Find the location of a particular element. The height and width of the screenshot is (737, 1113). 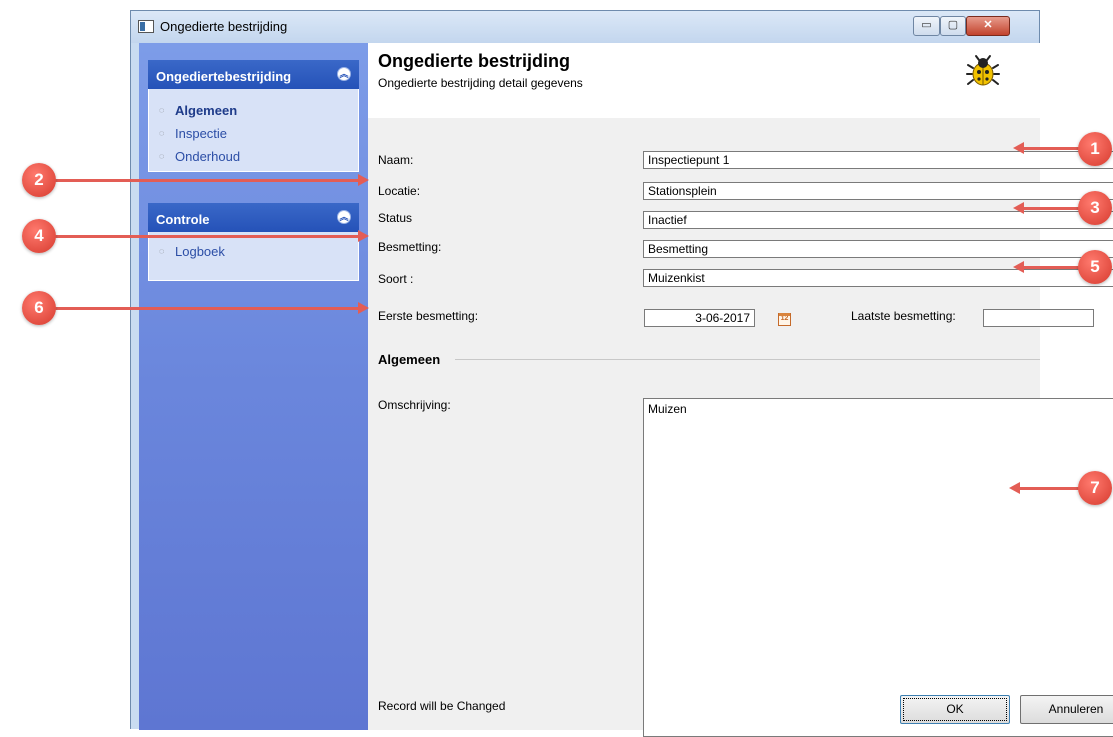

sidebar-item-inspectie: ◌ Inspectie is located at coordinates (253, 133).